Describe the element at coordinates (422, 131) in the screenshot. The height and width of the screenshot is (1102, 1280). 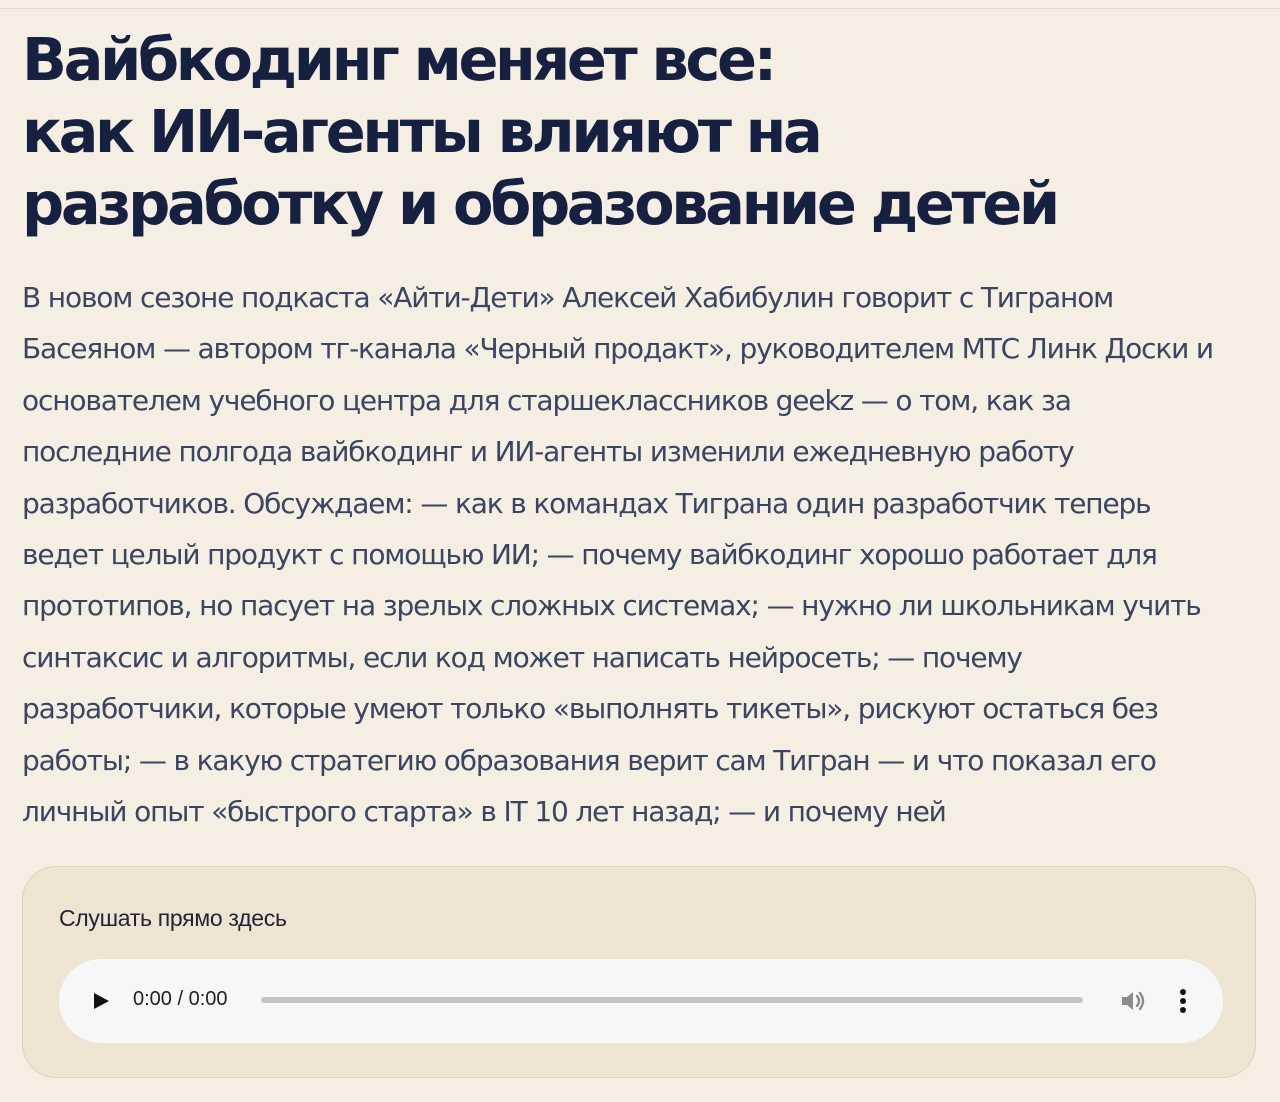
I see `article-title-line: как ИИ-агенты влияют на` at that location.